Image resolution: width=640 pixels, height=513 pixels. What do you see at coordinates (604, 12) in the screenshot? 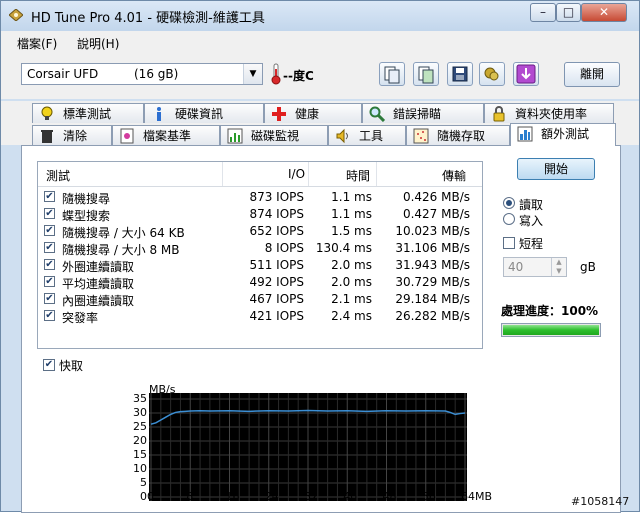
I see `close-button: ✕` at bounding box center [604, 12].